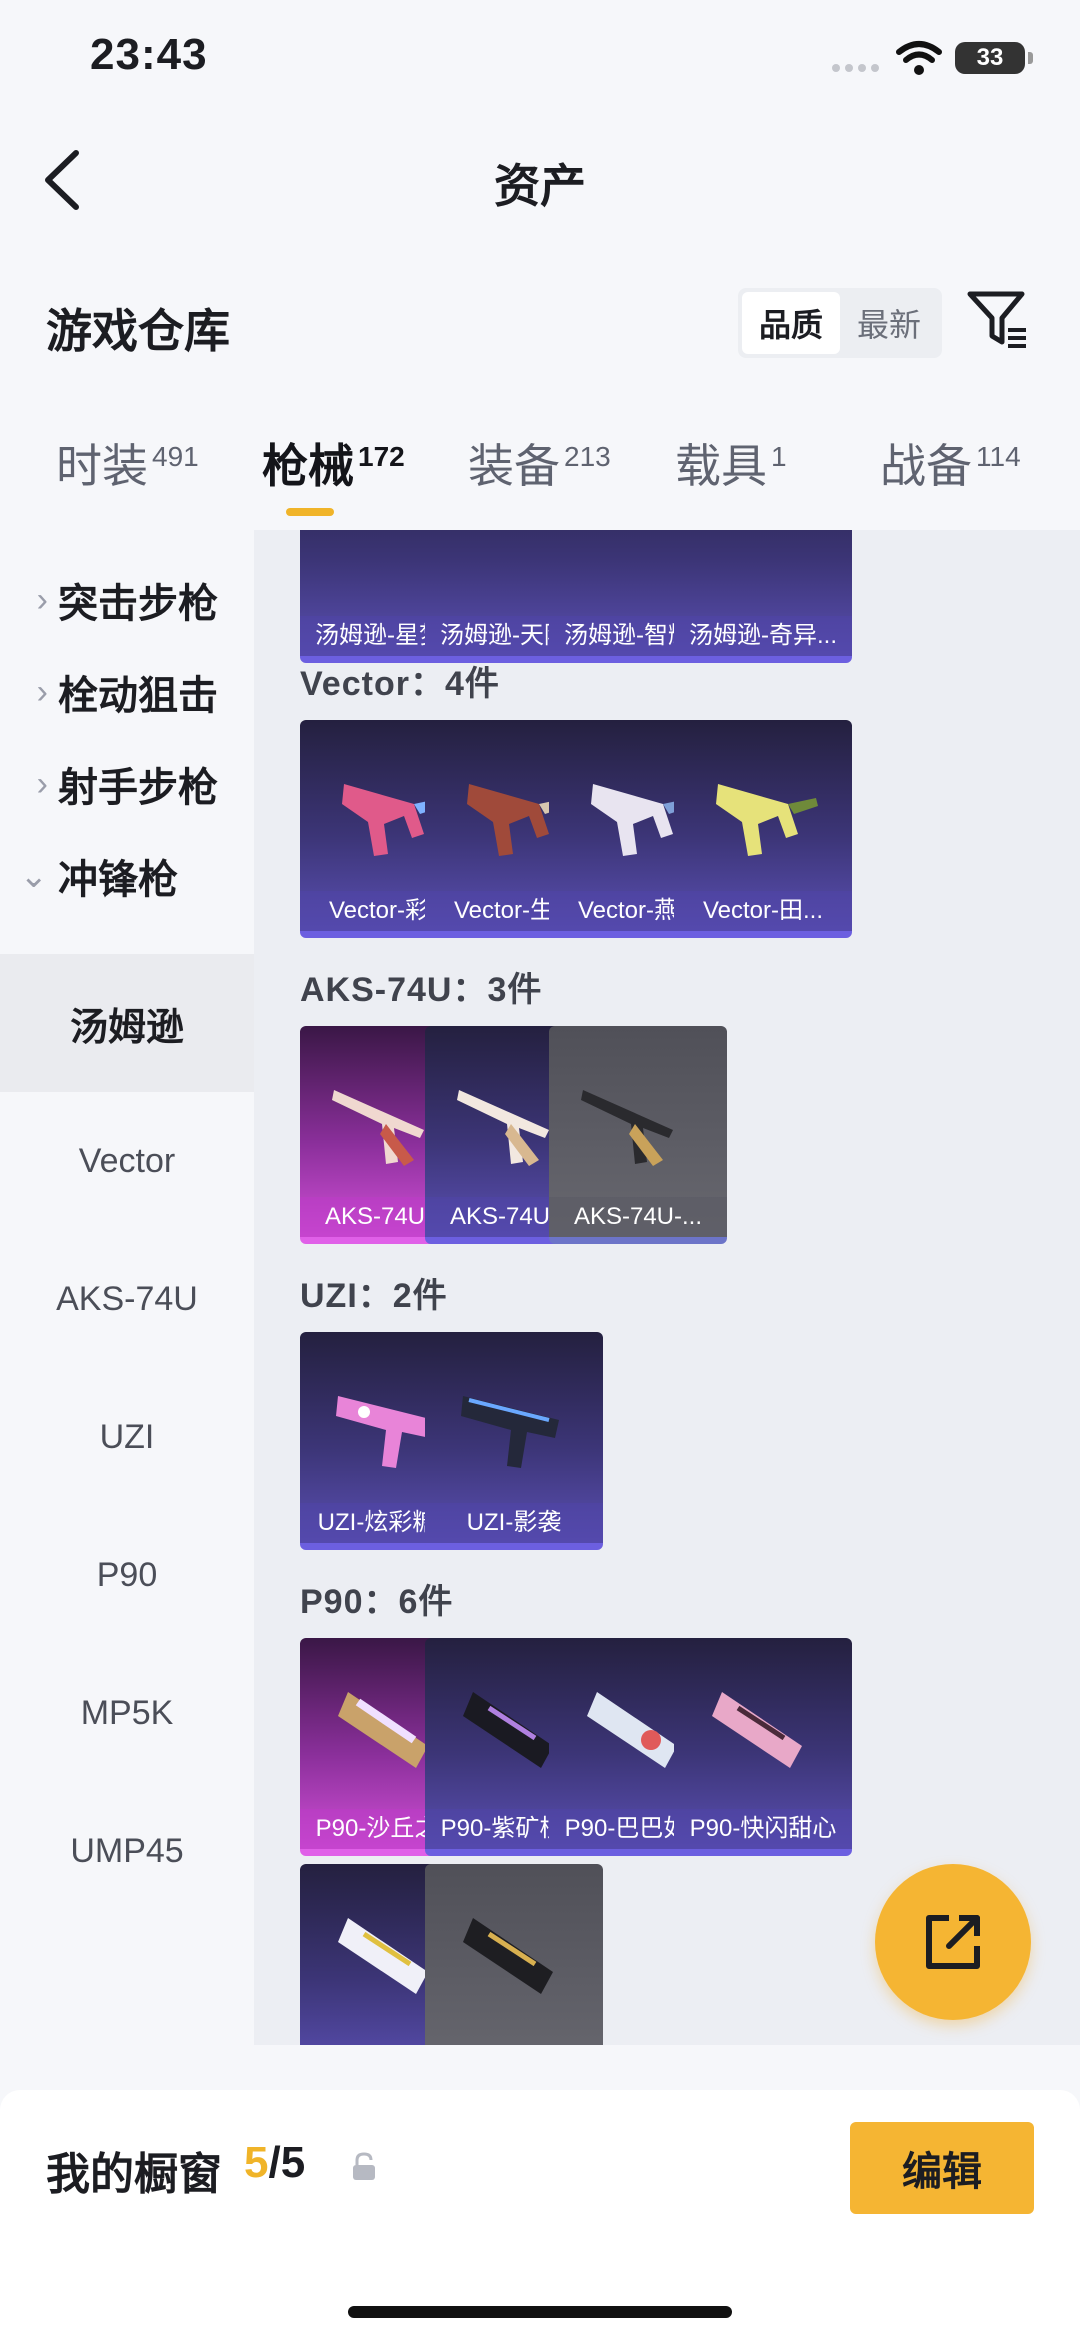  Describe the element at coordinates (998, 320) in the screenshot. I see `filter-icon` at that location.